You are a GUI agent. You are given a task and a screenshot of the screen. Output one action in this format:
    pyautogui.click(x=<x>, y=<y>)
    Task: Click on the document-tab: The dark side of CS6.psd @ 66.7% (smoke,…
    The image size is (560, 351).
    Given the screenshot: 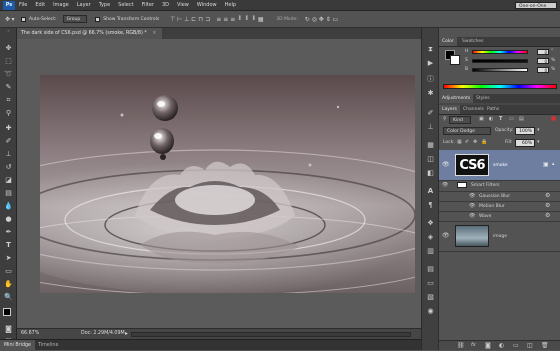 What is the action you would take?
    pyautogui.click(x=90, y=33)
    